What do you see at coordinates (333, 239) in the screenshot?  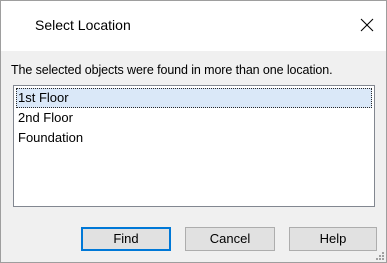 I see `help-button: Help` at bounding box center [333, 239].